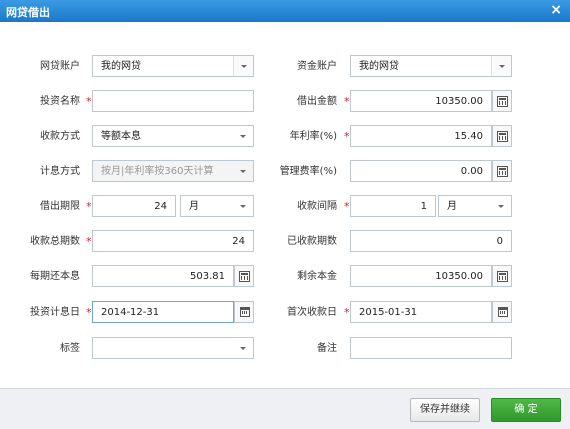 This screenshot has width=570, height=429. What do you see at coordinates (55, 276) in the screenshot?
I see `label-periodic-repayment: 每期还本息` at bounding box center [55, 276].